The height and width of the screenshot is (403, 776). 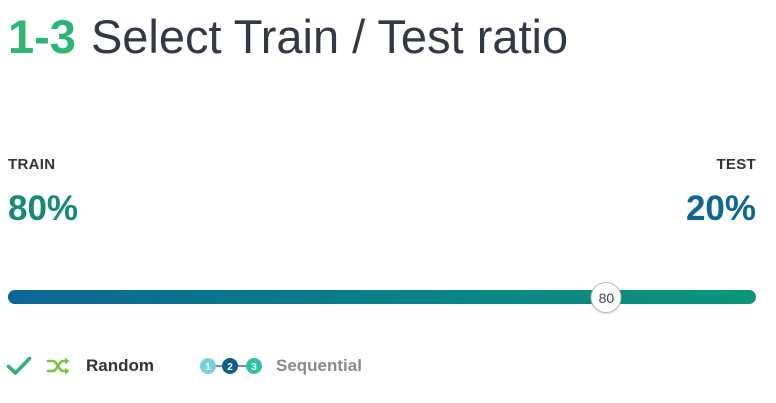 I want to click on test-percent: 20%, so click(x=720, y=208).